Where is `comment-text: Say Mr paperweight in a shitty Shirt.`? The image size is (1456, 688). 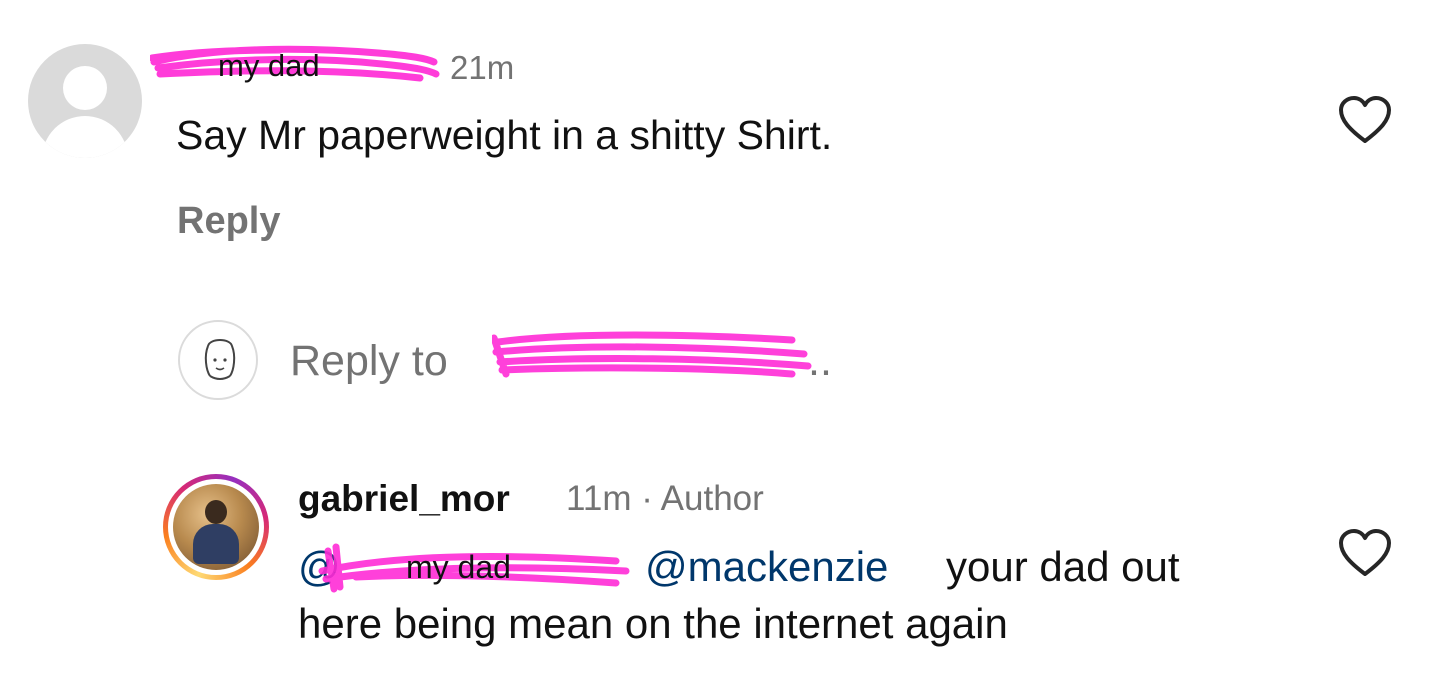 comment-text: Say Mr paperweight in a shitty Shirt. is located at coordinates (504, 135).